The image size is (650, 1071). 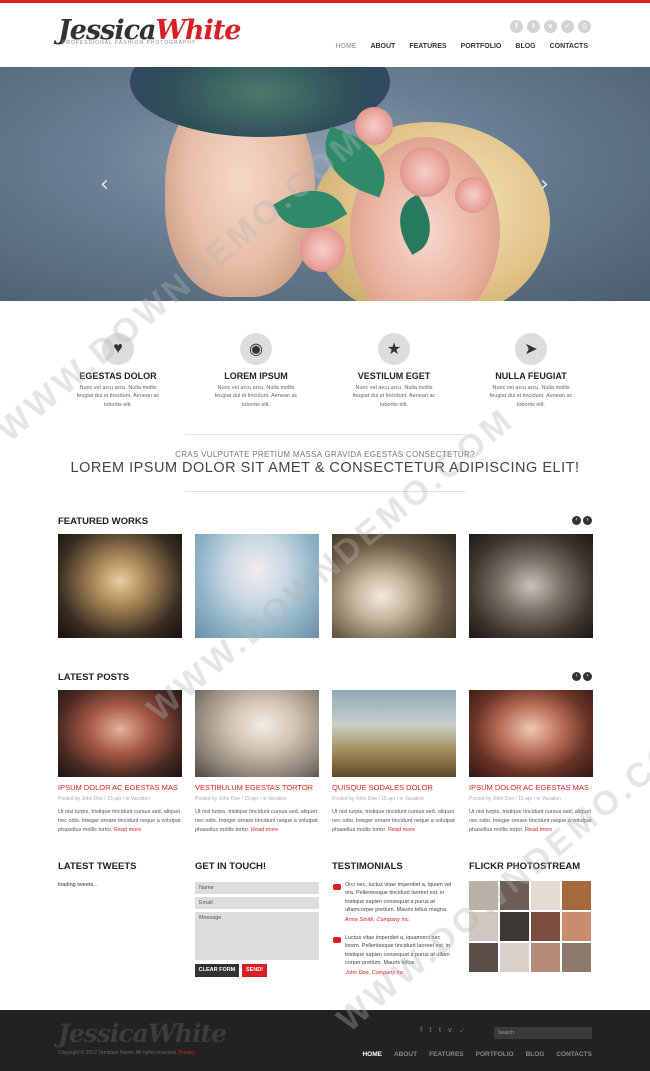 I want to click on footer-nav-contacts: CONTACTS, so click(x=574, y=1054).